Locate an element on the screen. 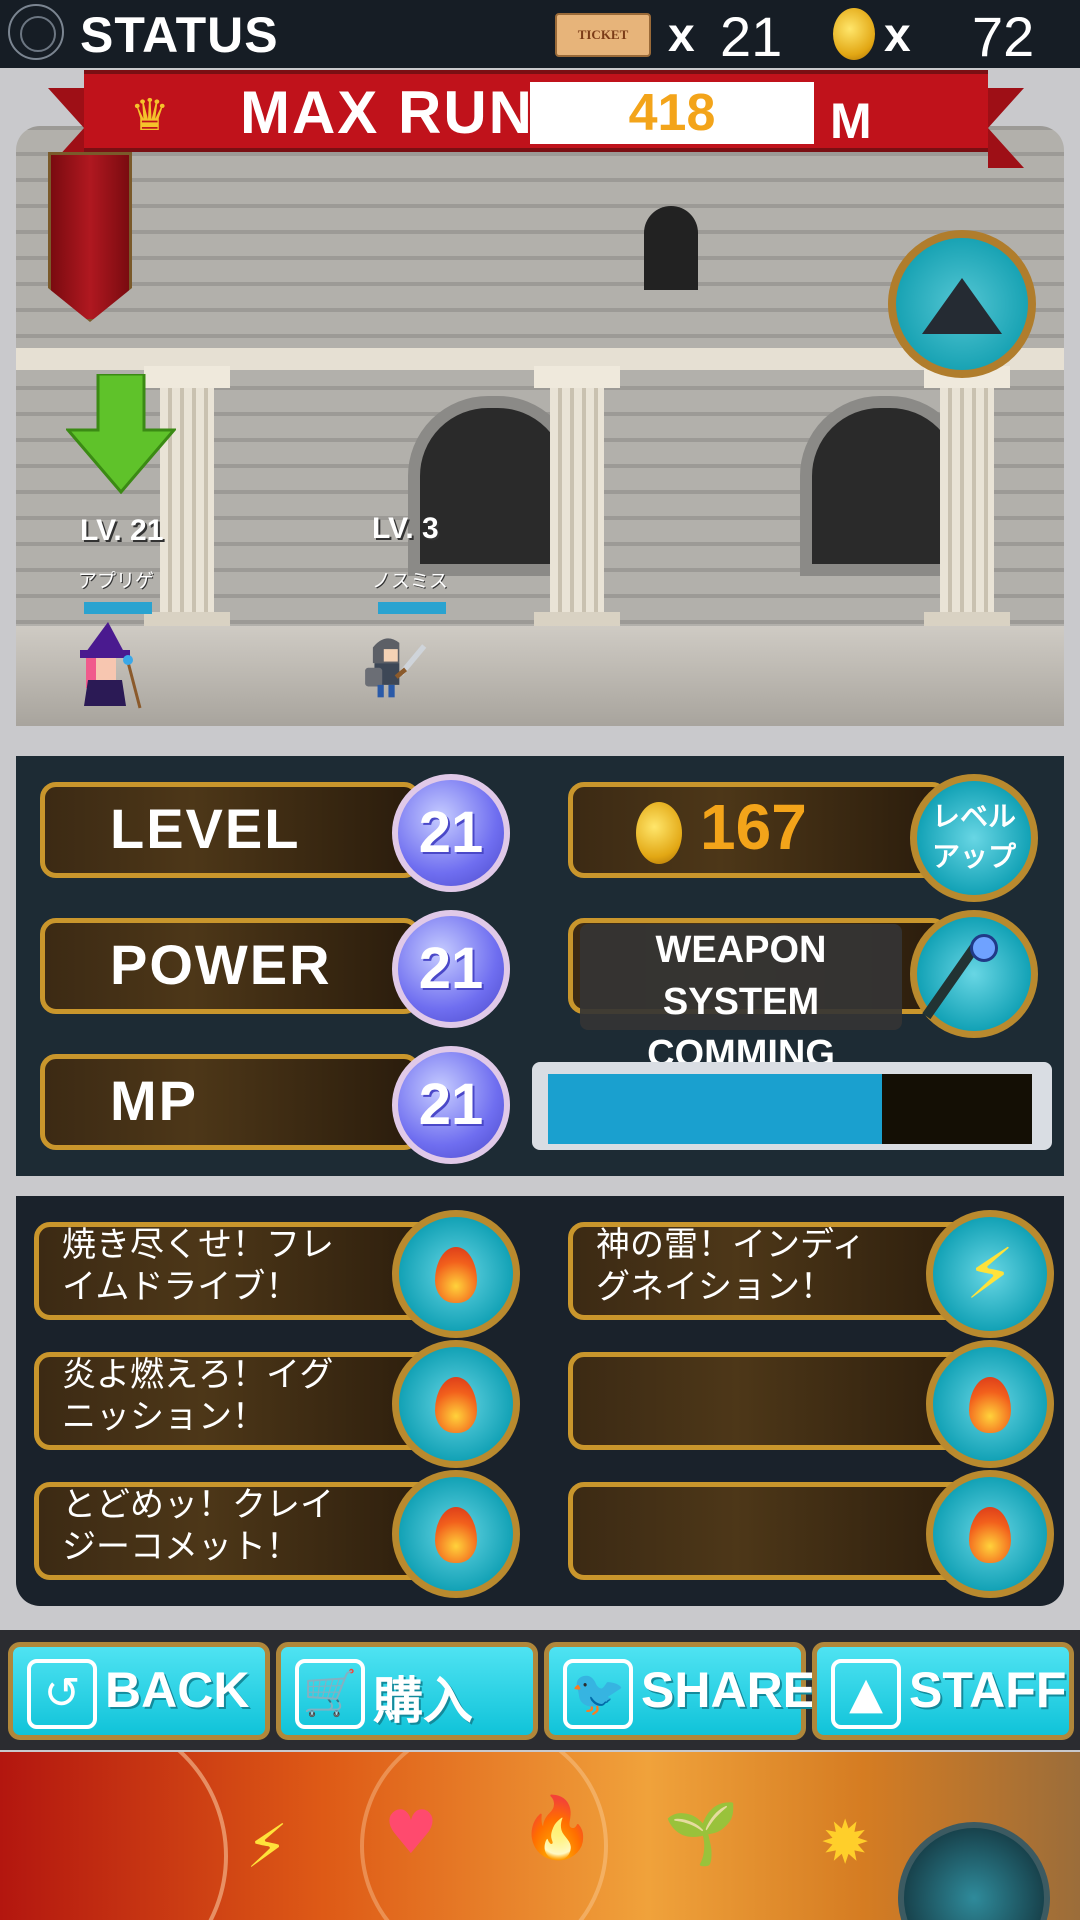 The image size is (1080, 1920). level-label: LEVEL is located at coordinates (205, 828).